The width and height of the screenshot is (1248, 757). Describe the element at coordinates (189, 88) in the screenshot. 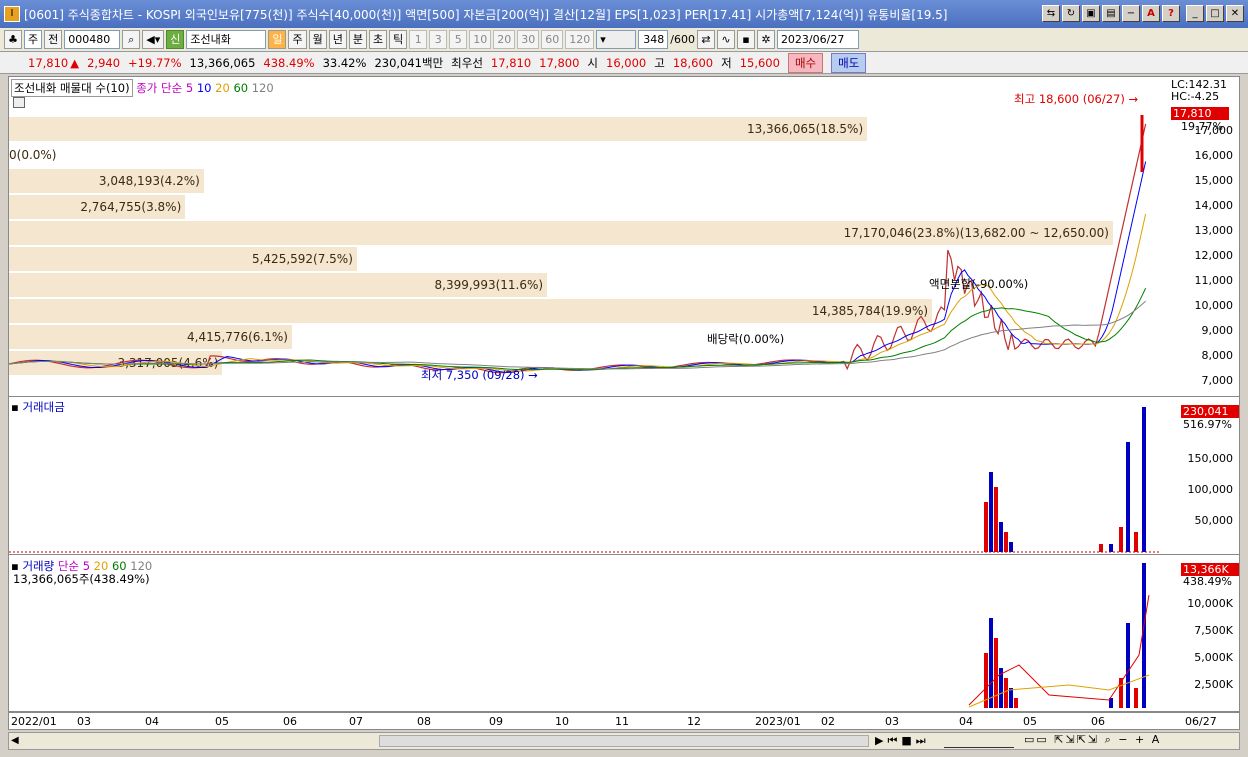

I see `ma-5: 5` at that location.